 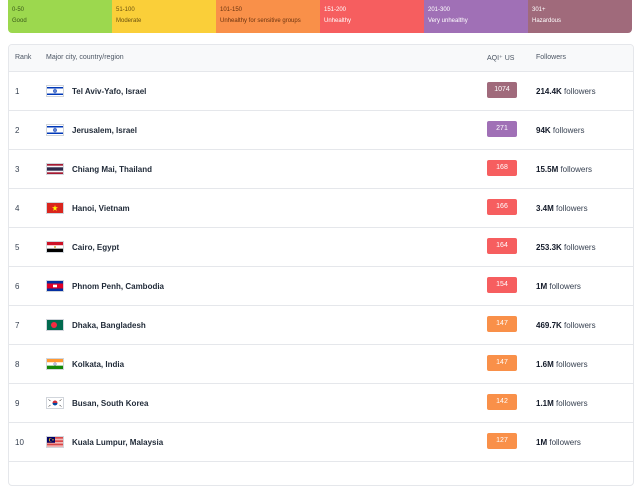 I want to click on followers-number: 1M, so click(x=542, y=442).